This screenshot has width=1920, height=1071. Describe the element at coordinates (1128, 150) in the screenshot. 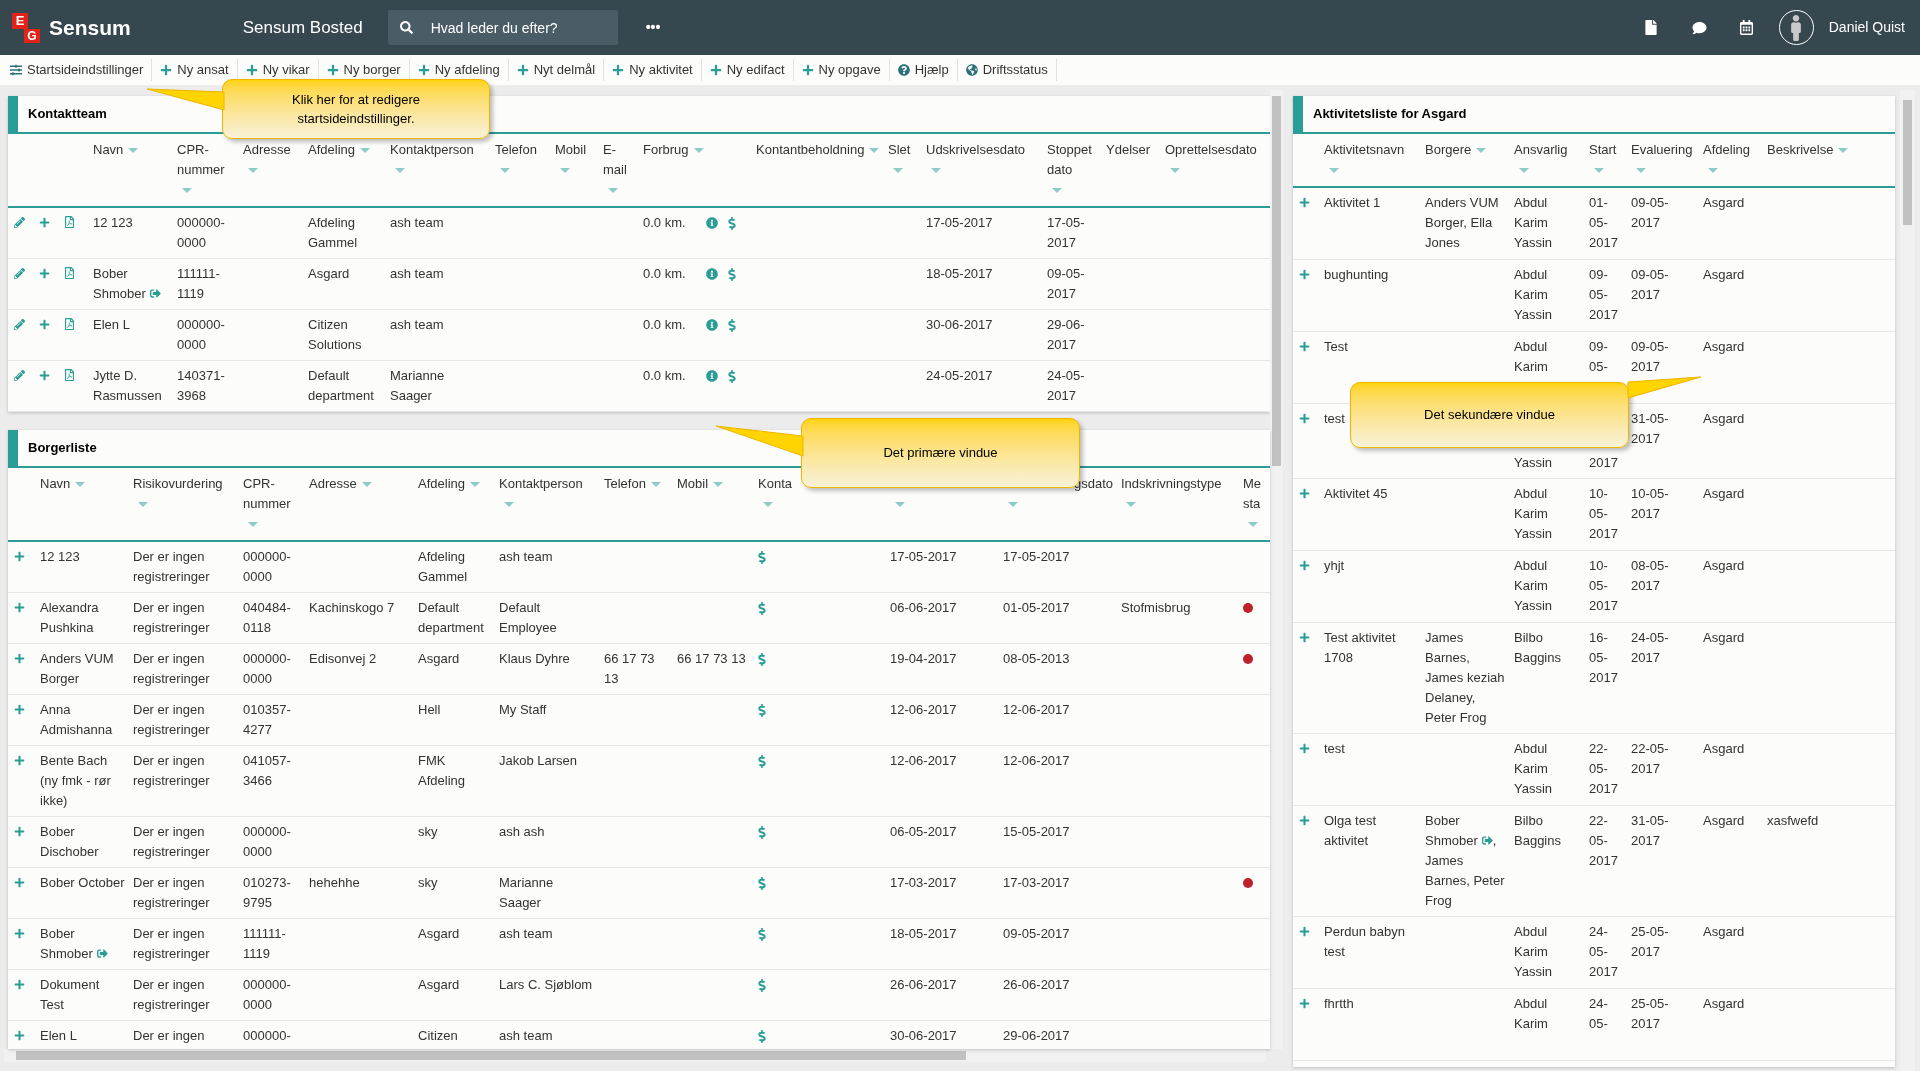

I see `column-header: Ydelser` at that location.